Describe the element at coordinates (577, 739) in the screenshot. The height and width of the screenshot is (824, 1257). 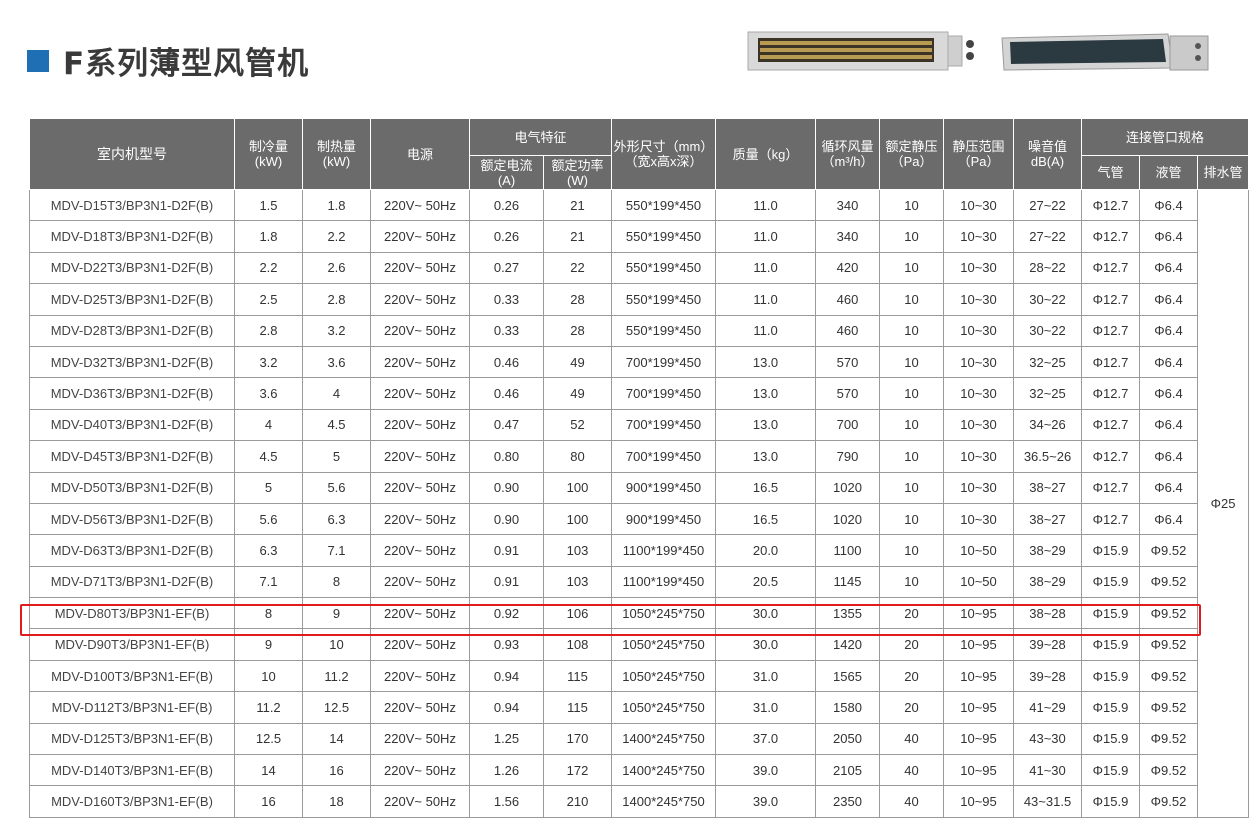
I see `table-cell: 170` at that location.